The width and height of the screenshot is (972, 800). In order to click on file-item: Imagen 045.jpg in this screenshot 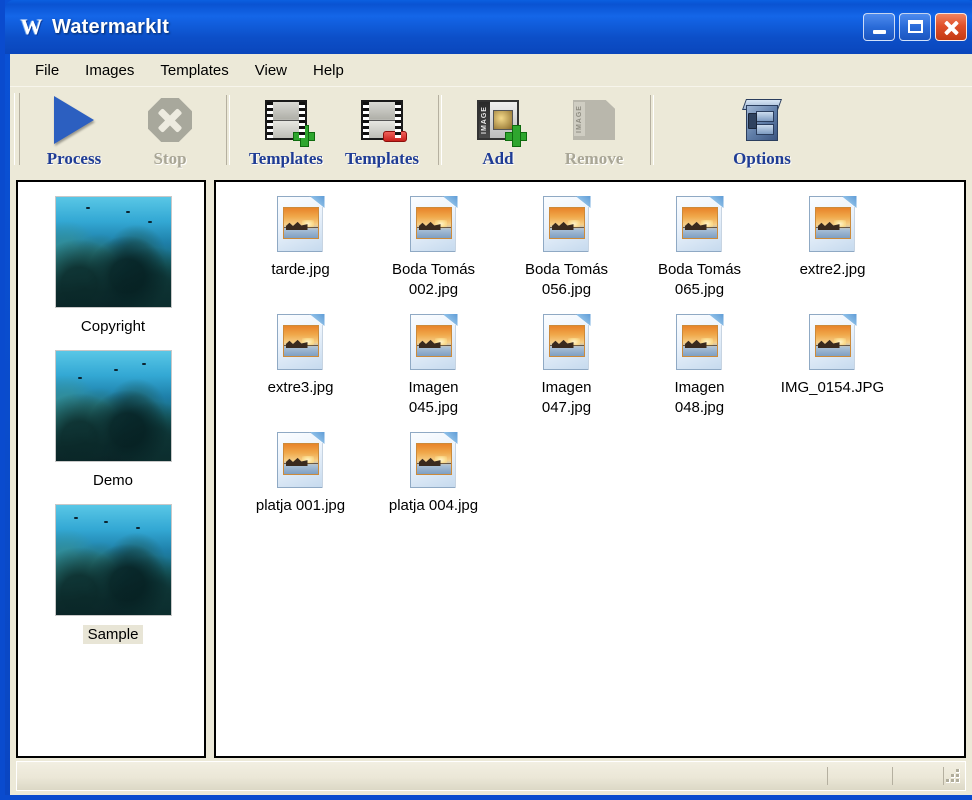, I will do `click(433, 366)`.